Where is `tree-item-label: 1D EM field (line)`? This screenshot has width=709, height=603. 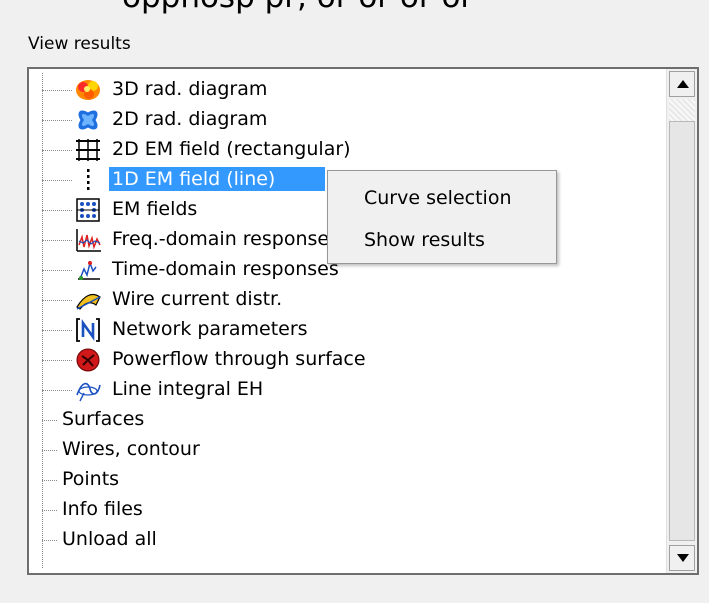
tree-item-label: 1D EM field (line) is located at coordinates (217, 179).